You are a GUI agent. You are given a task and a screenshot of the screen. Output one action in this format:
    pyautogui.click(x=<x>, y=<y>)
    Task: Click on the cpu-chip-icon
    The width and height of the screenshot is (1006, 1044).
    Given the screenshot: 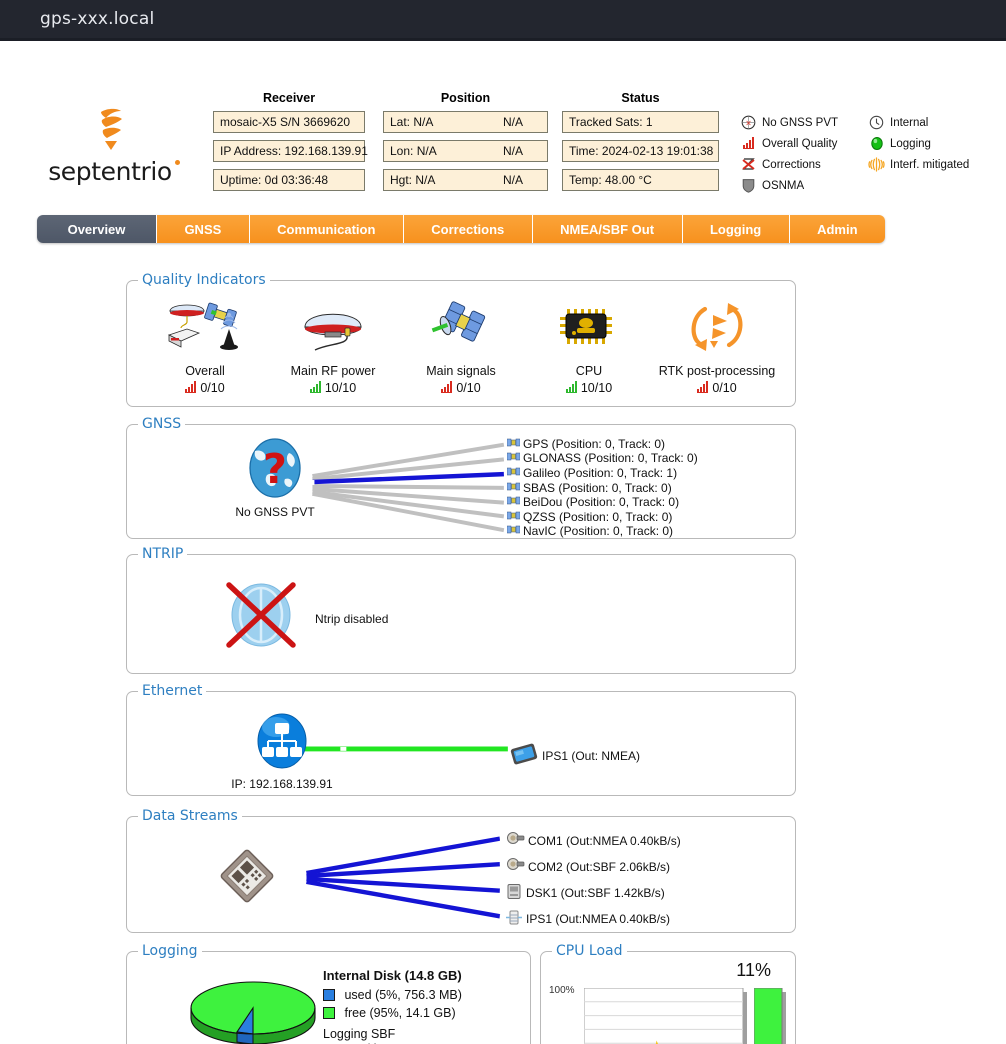 What is the action you would take?
    pyautogui.click(x=589, y=326)
    